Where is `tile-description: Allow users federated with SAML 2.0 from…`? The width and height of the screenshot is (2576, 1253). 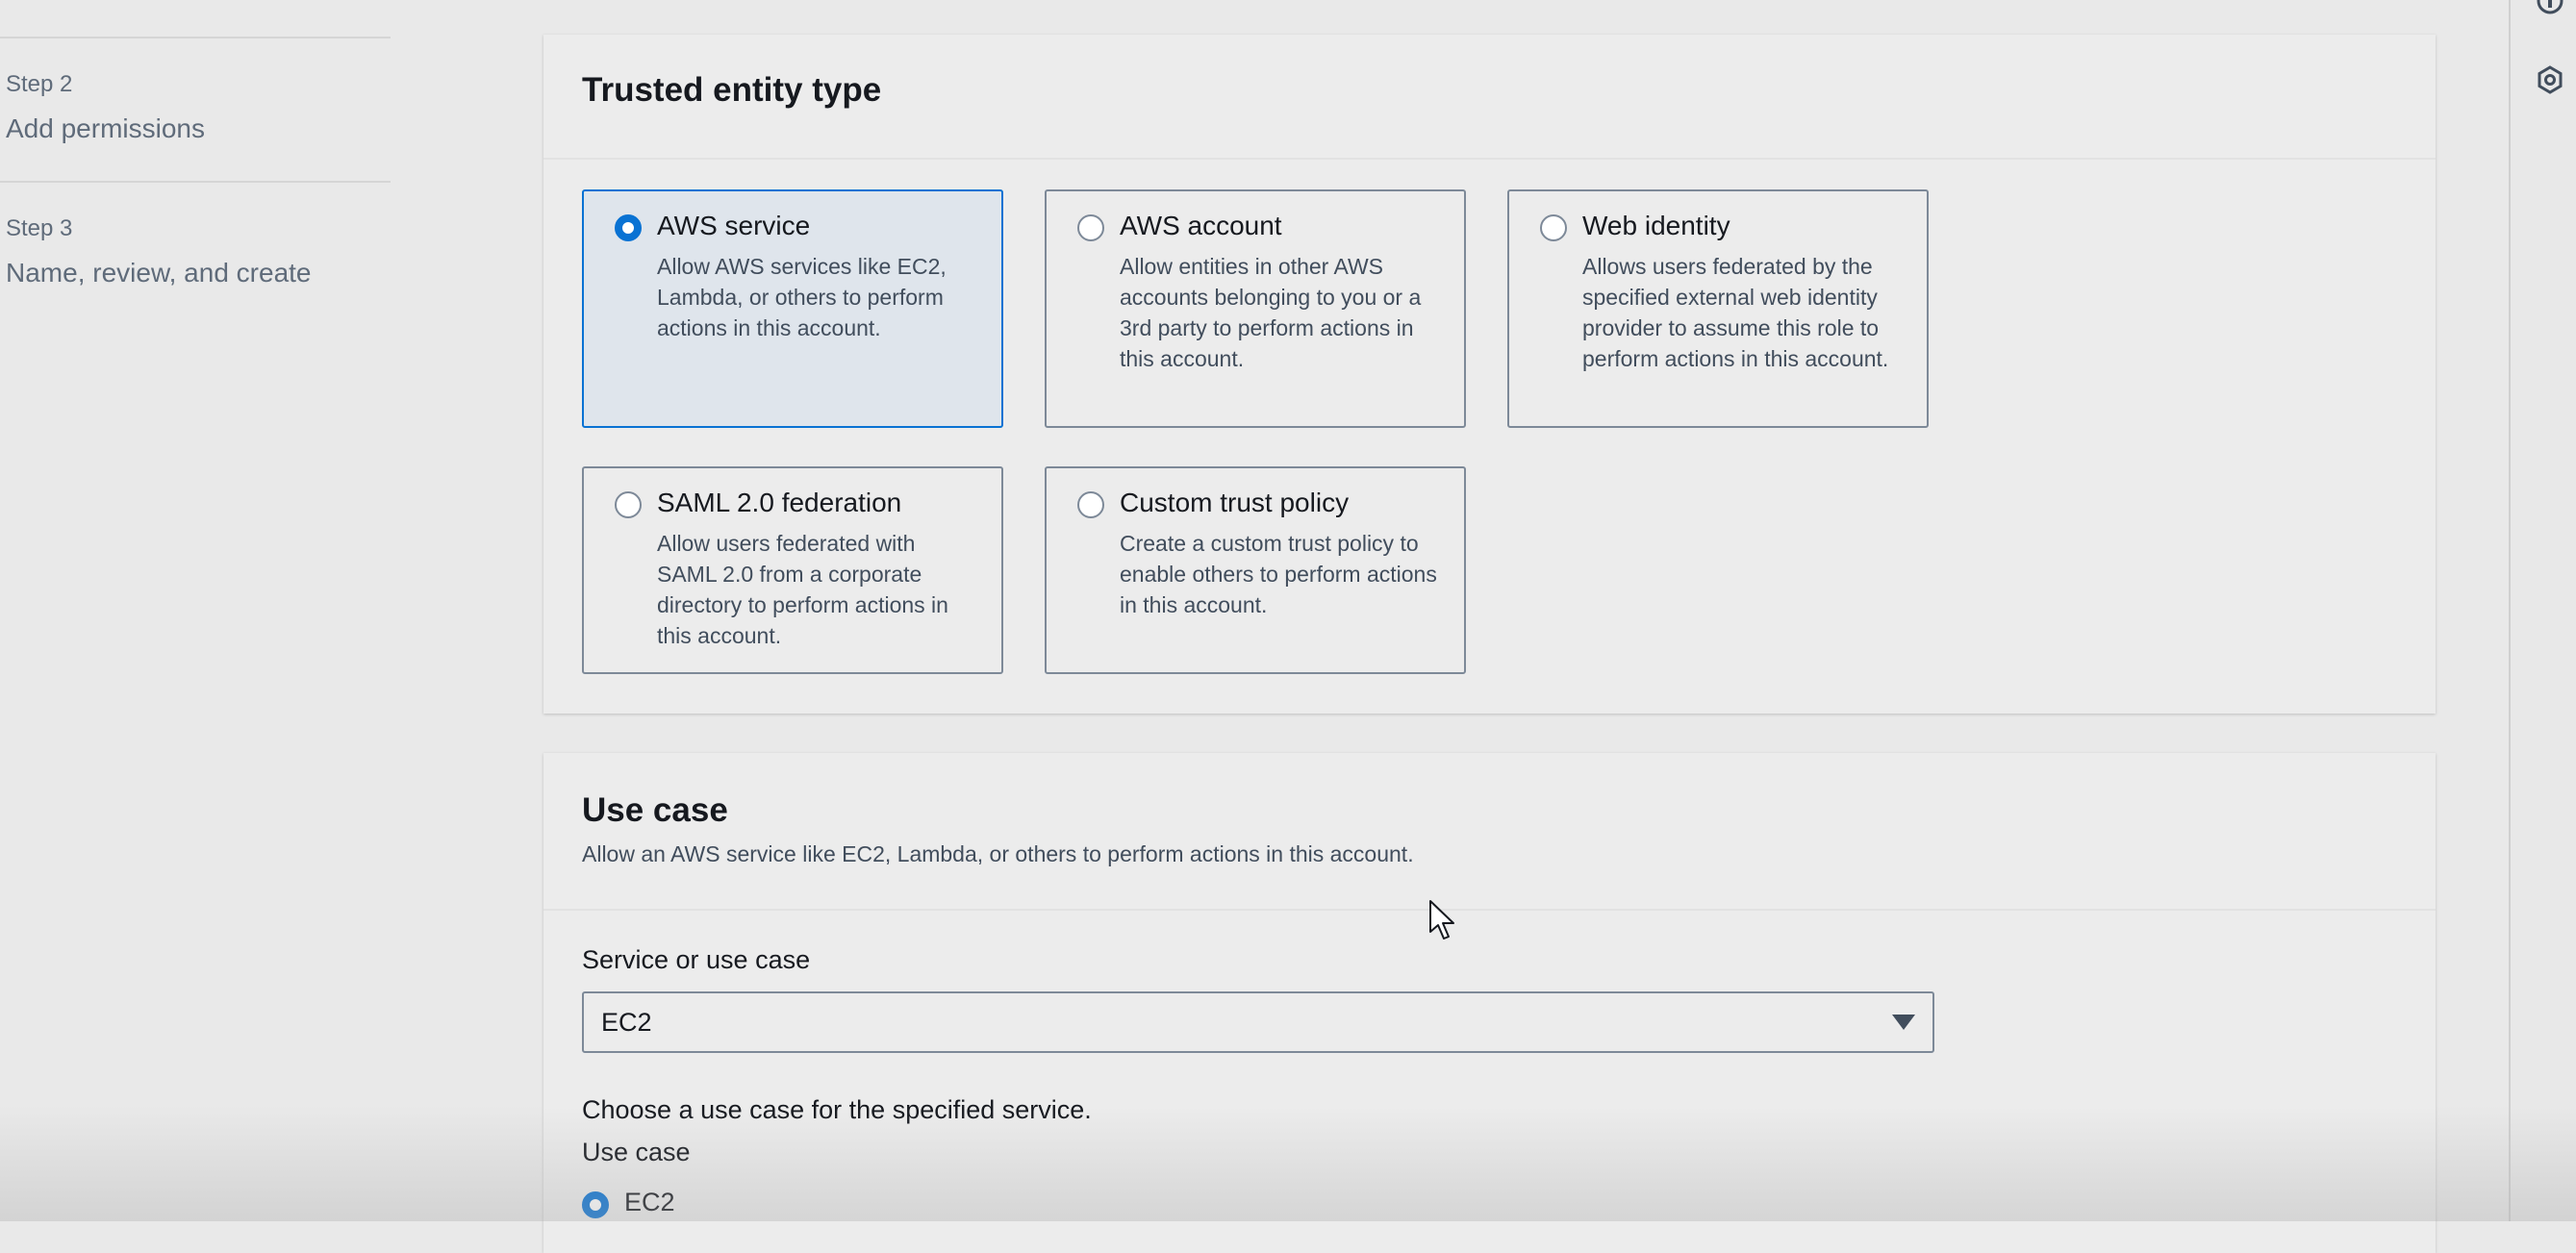
tile-description: Allow users federated with SAML 2.0 from… is located at coordinates (803, 589).